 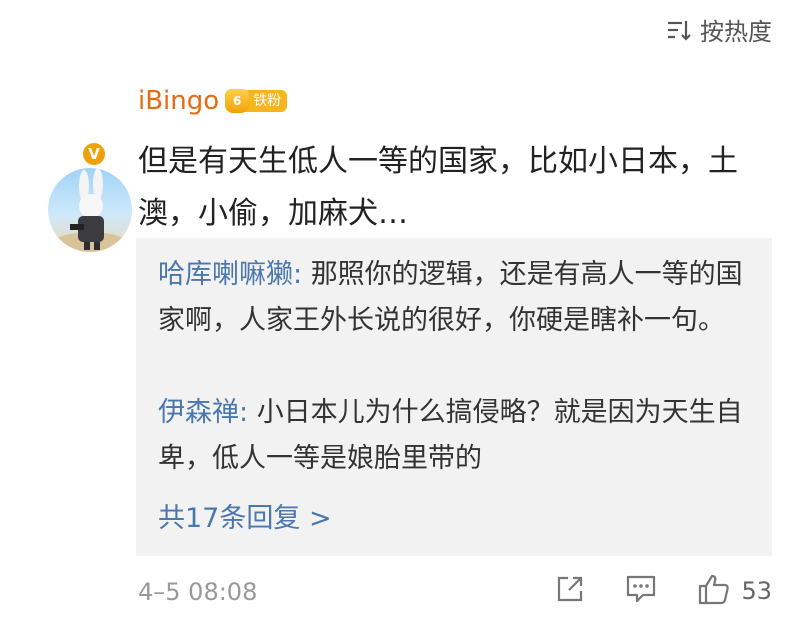 I want to click on reply-author: 哈库喇嘛獭, so click(x=225, y=274).